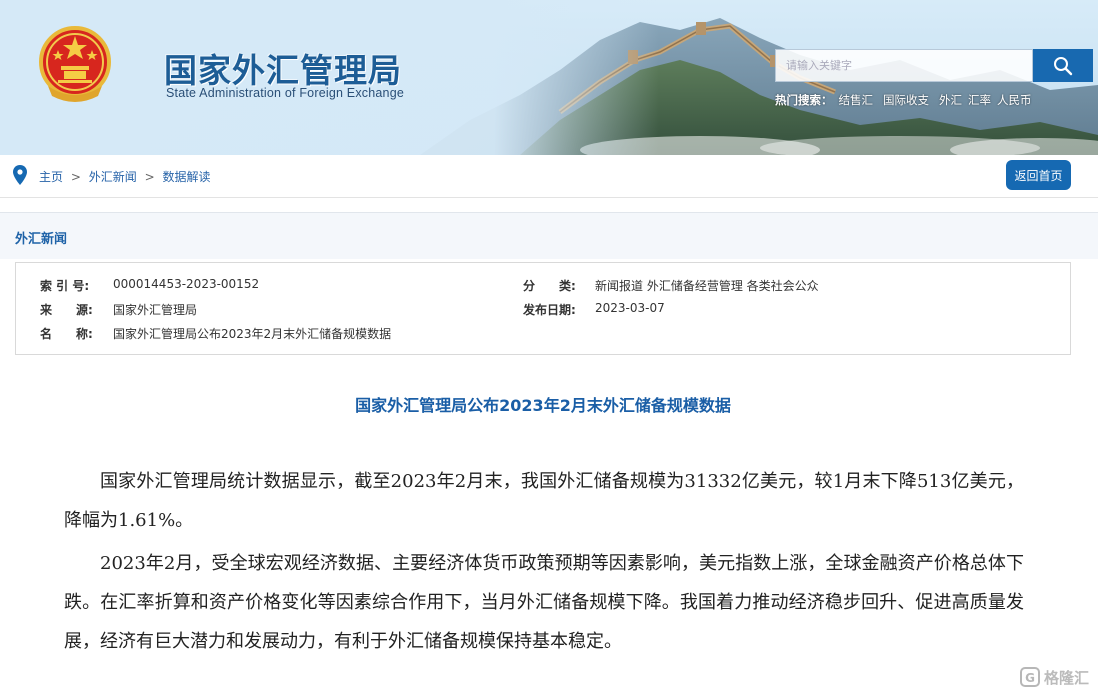 This screenshot has width=1098, height=695. I want to click on watermark-logo-icon: G, so click(1030, 677).